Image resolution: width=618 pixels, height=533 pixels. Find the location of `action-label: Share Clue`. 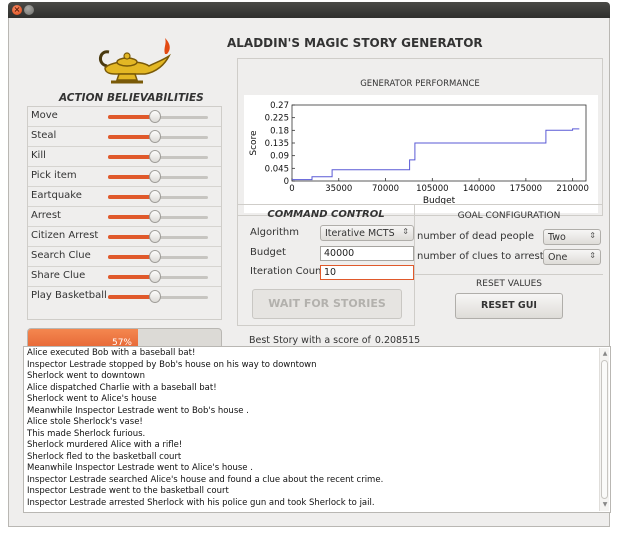

action-label: Share Clue is located at coordinates (58, 275).